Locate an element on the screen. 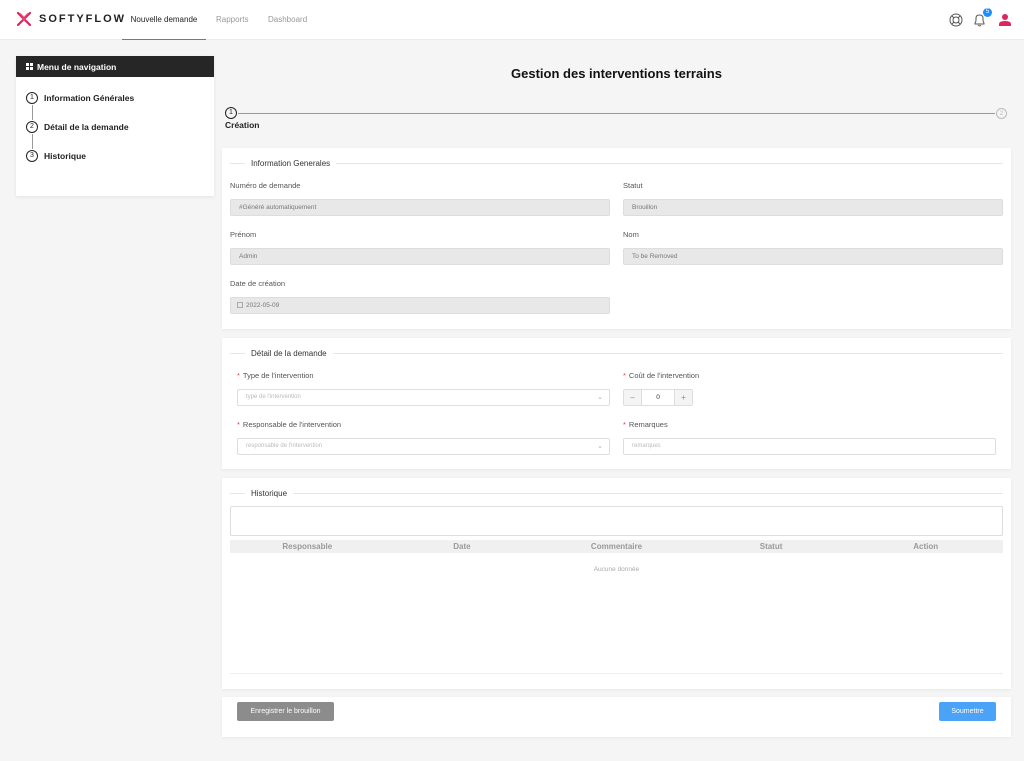 The image size is (1024, 761). date-creation-value: 2022-05-09 is located at coordinates (263, 305).